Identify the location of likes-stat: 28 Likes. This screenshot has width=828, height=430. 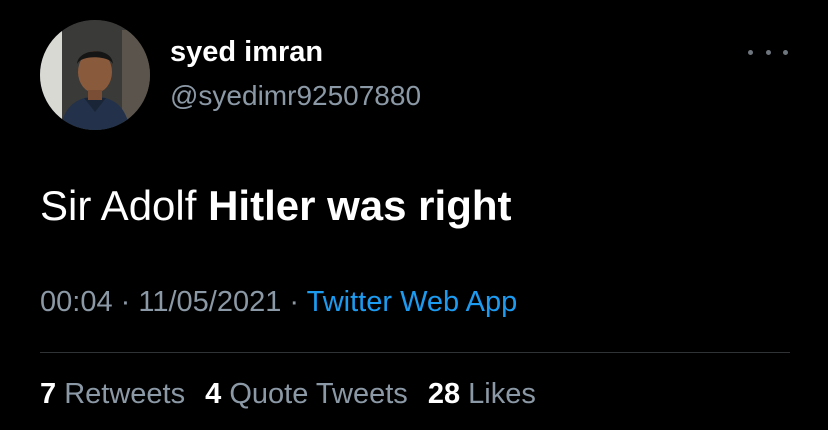
(482, 394).